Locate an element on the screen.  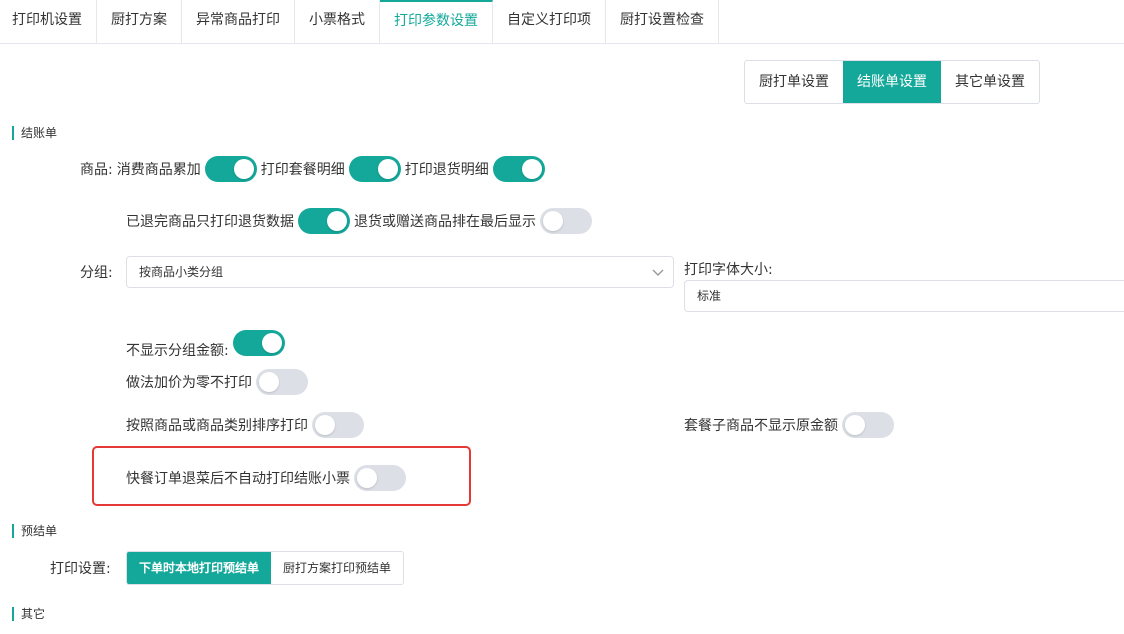
return-detail-label: 打印退货明细 is located at coordinates (446, 170).